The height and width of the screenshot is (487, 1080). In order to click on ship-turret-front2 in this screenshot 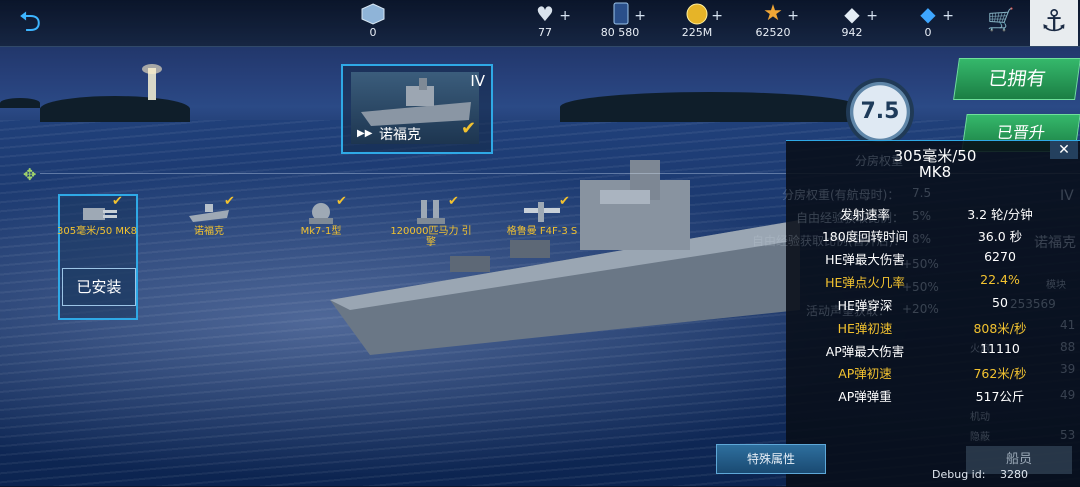, I will do `click(470, 264)`.